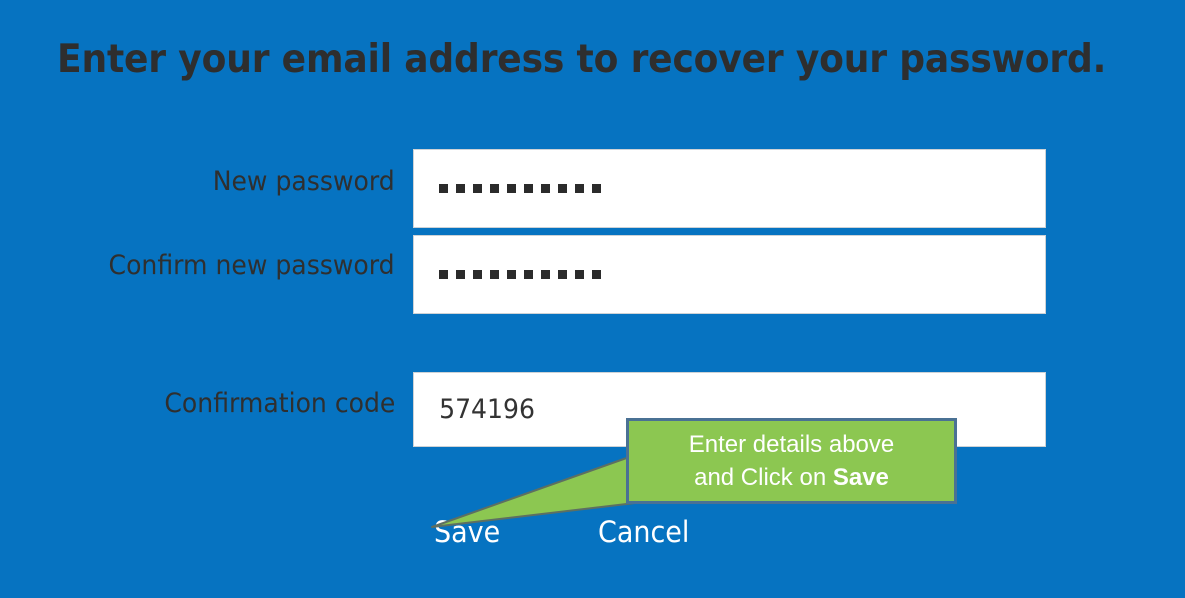 The height and width of the screenshot is (598, 1185). I want to click on callout-line-1: Enter details above, so click(791, 444).